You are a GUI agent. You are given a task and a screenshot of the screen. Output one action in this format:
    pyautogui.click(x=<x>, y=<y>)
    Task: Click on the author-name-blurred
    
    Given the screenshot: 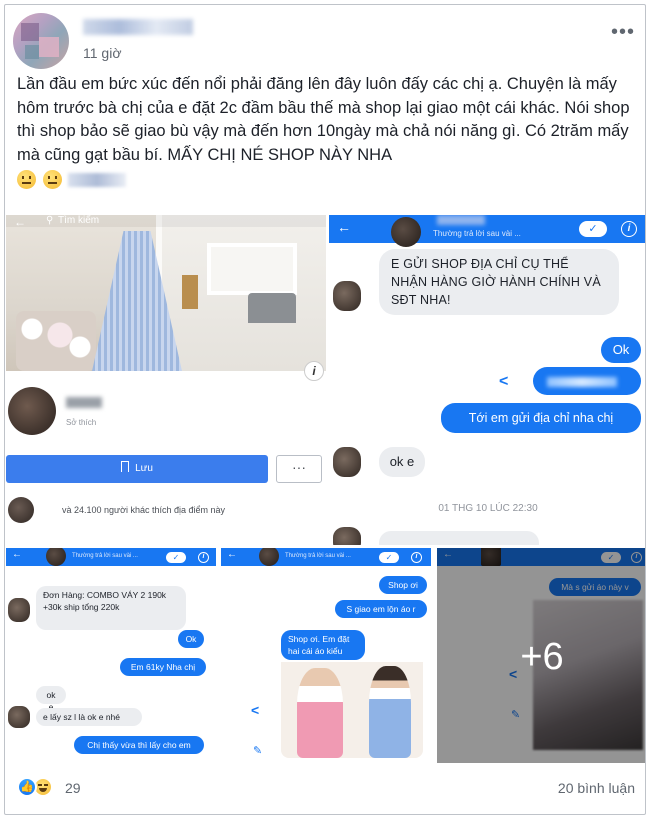 What is the action you would take?
    pyautogui.click(x=138, y=27)
    